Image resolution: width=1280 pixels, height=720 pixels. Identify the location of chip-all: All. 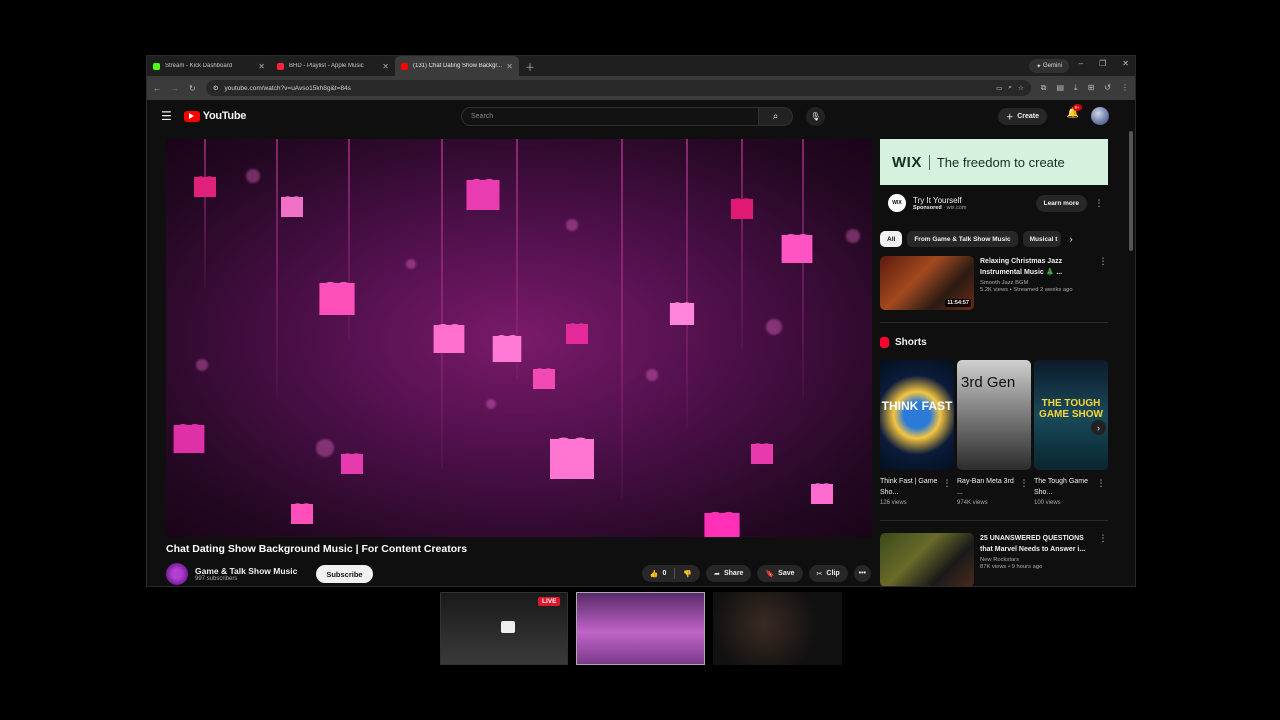
(891, 239).